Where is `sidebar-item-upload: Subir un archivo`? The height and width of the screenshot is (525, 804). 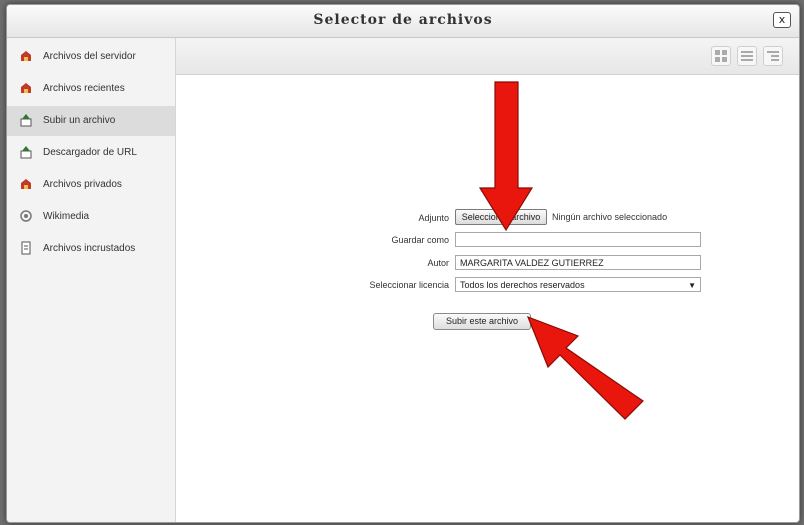
sidebar-item-upload: Subir un archivo is located at coordinates (91, 121).